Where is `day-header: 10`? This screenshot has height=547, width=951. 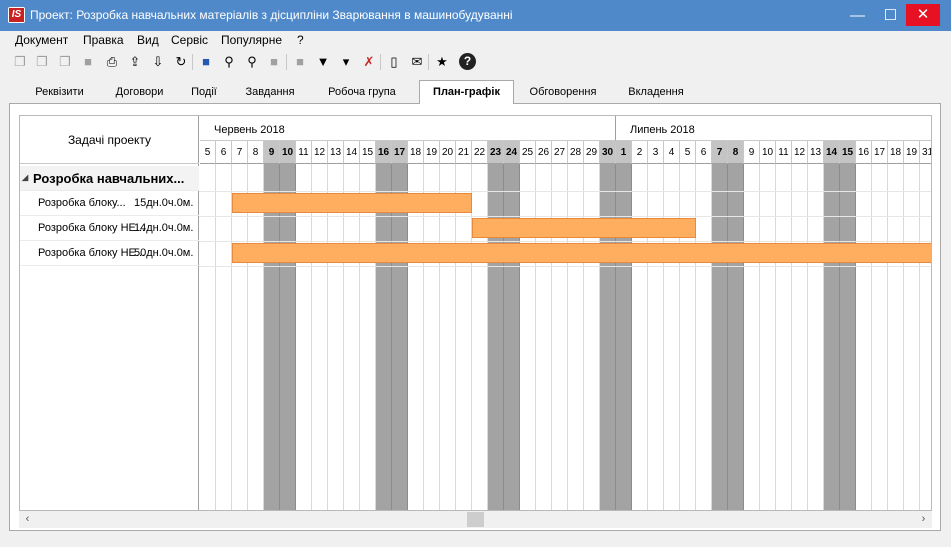
day-header: 10 is located at coordinates (768, 152).